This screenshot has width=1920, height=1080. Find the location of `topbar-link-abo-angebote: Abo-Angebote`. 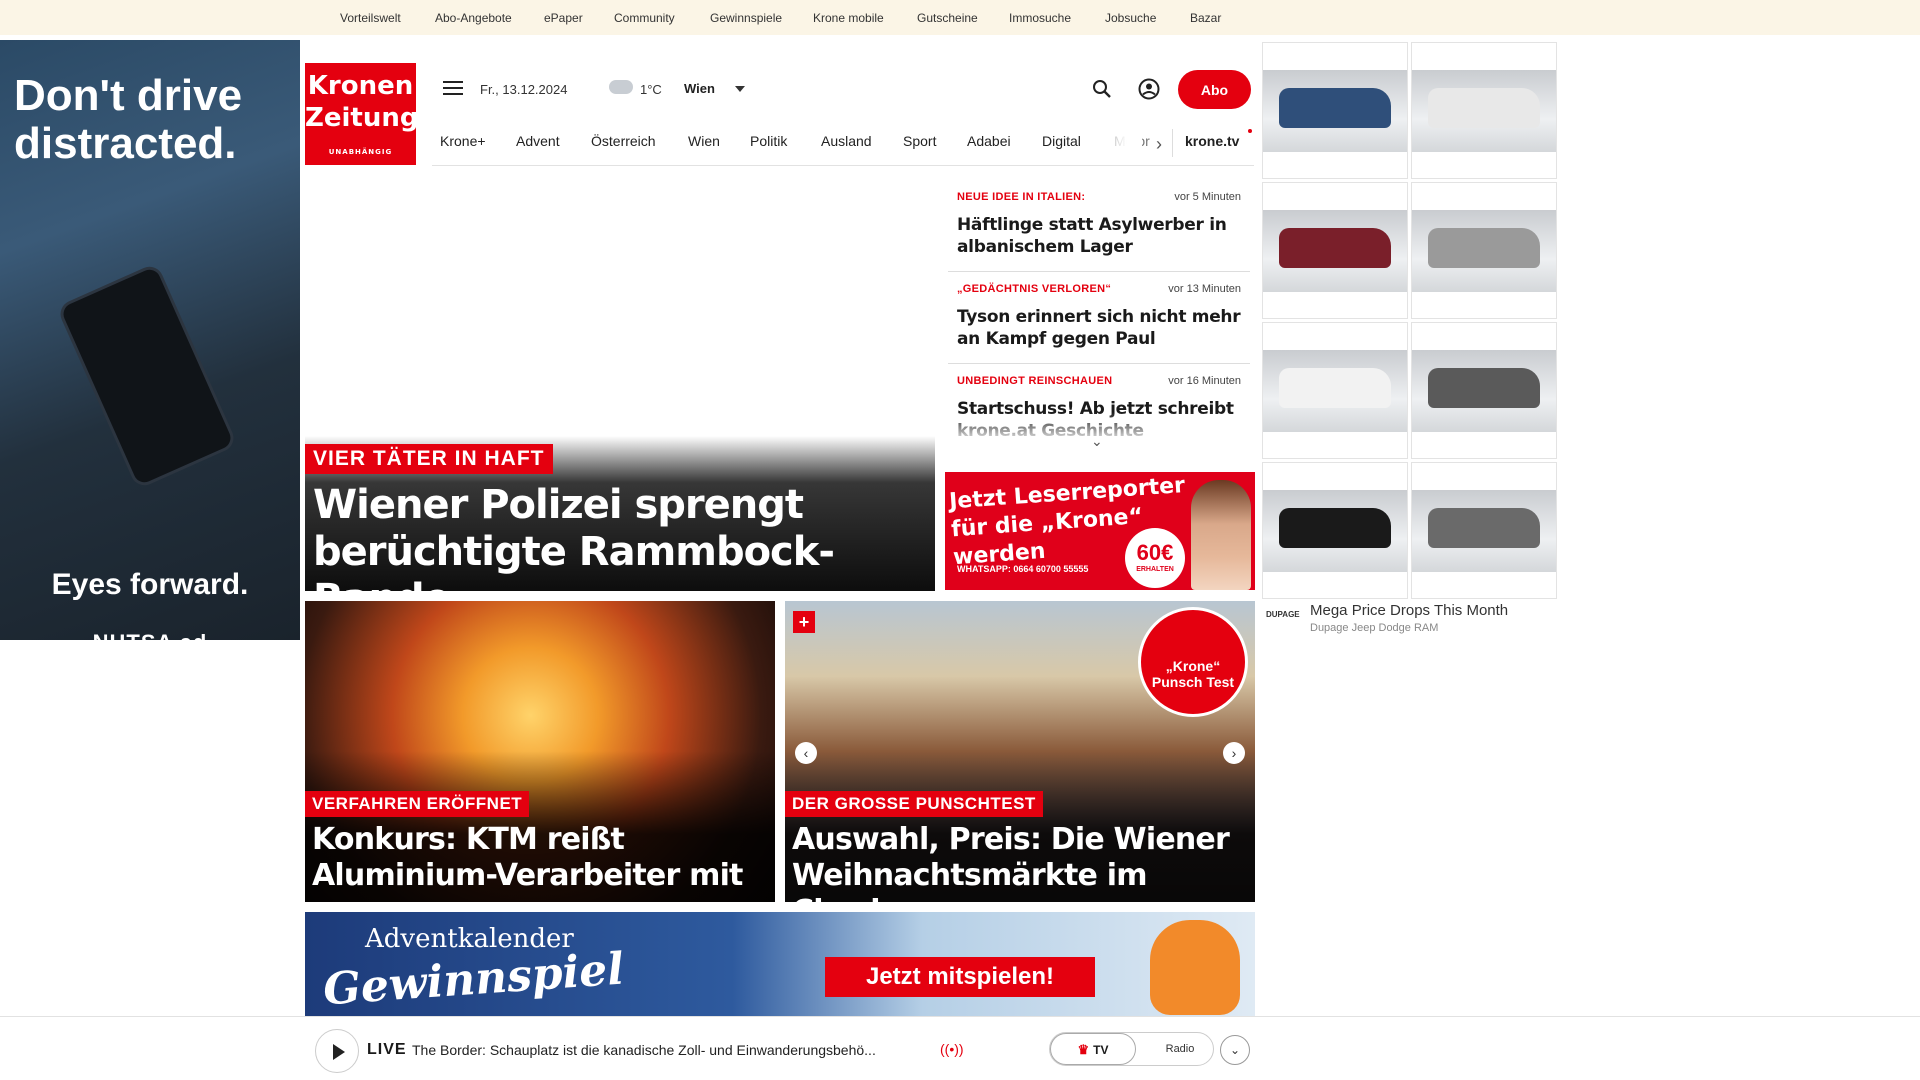

topbar-link-abo-angebote: Abo-Angebote is located at coordinates (473, 18).